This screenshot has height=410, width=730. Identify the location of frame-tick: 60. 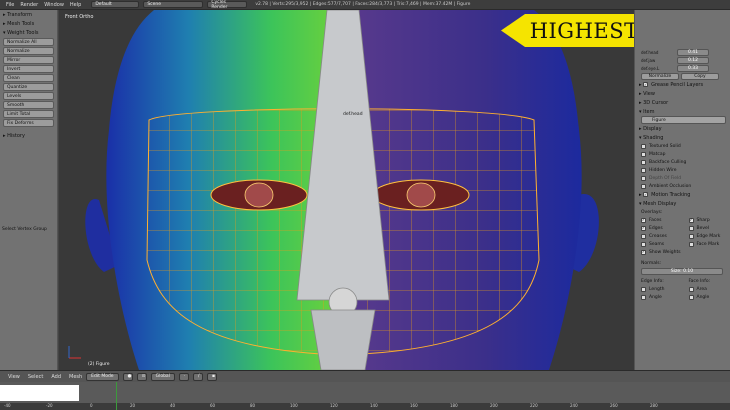
(213, 405).